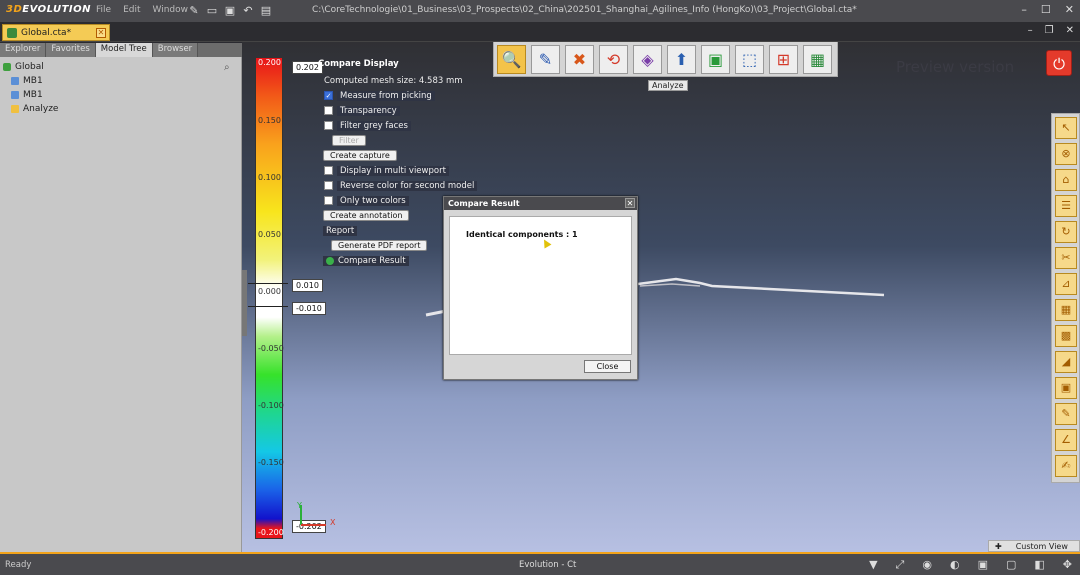 This screenshot has height=575, width=1080. What do you see at coordinates (668, 85) in the screenshot?
I see `analyze-tooltip: Analyze` at bounding box center [668, 85].